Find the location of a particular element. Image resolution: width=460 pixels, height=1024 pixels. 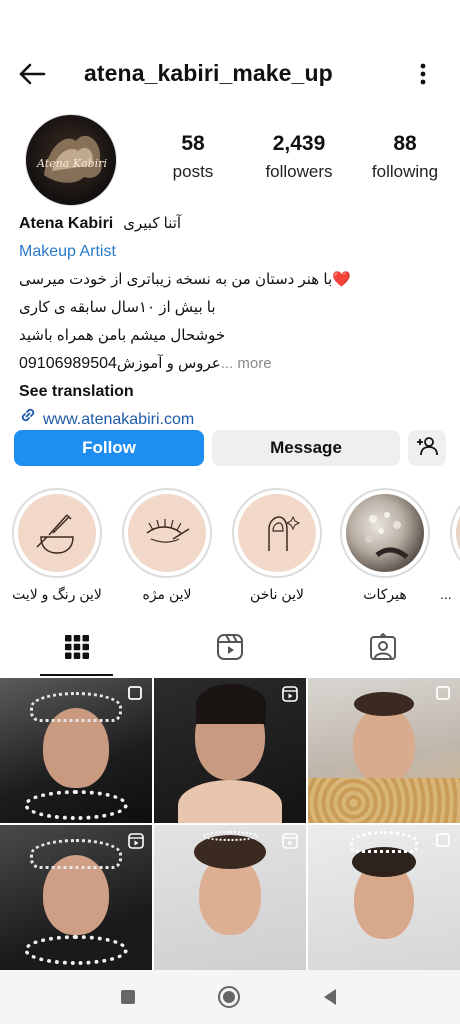

highlight-item: لاین ناخن is located at coordinates (277, 545).